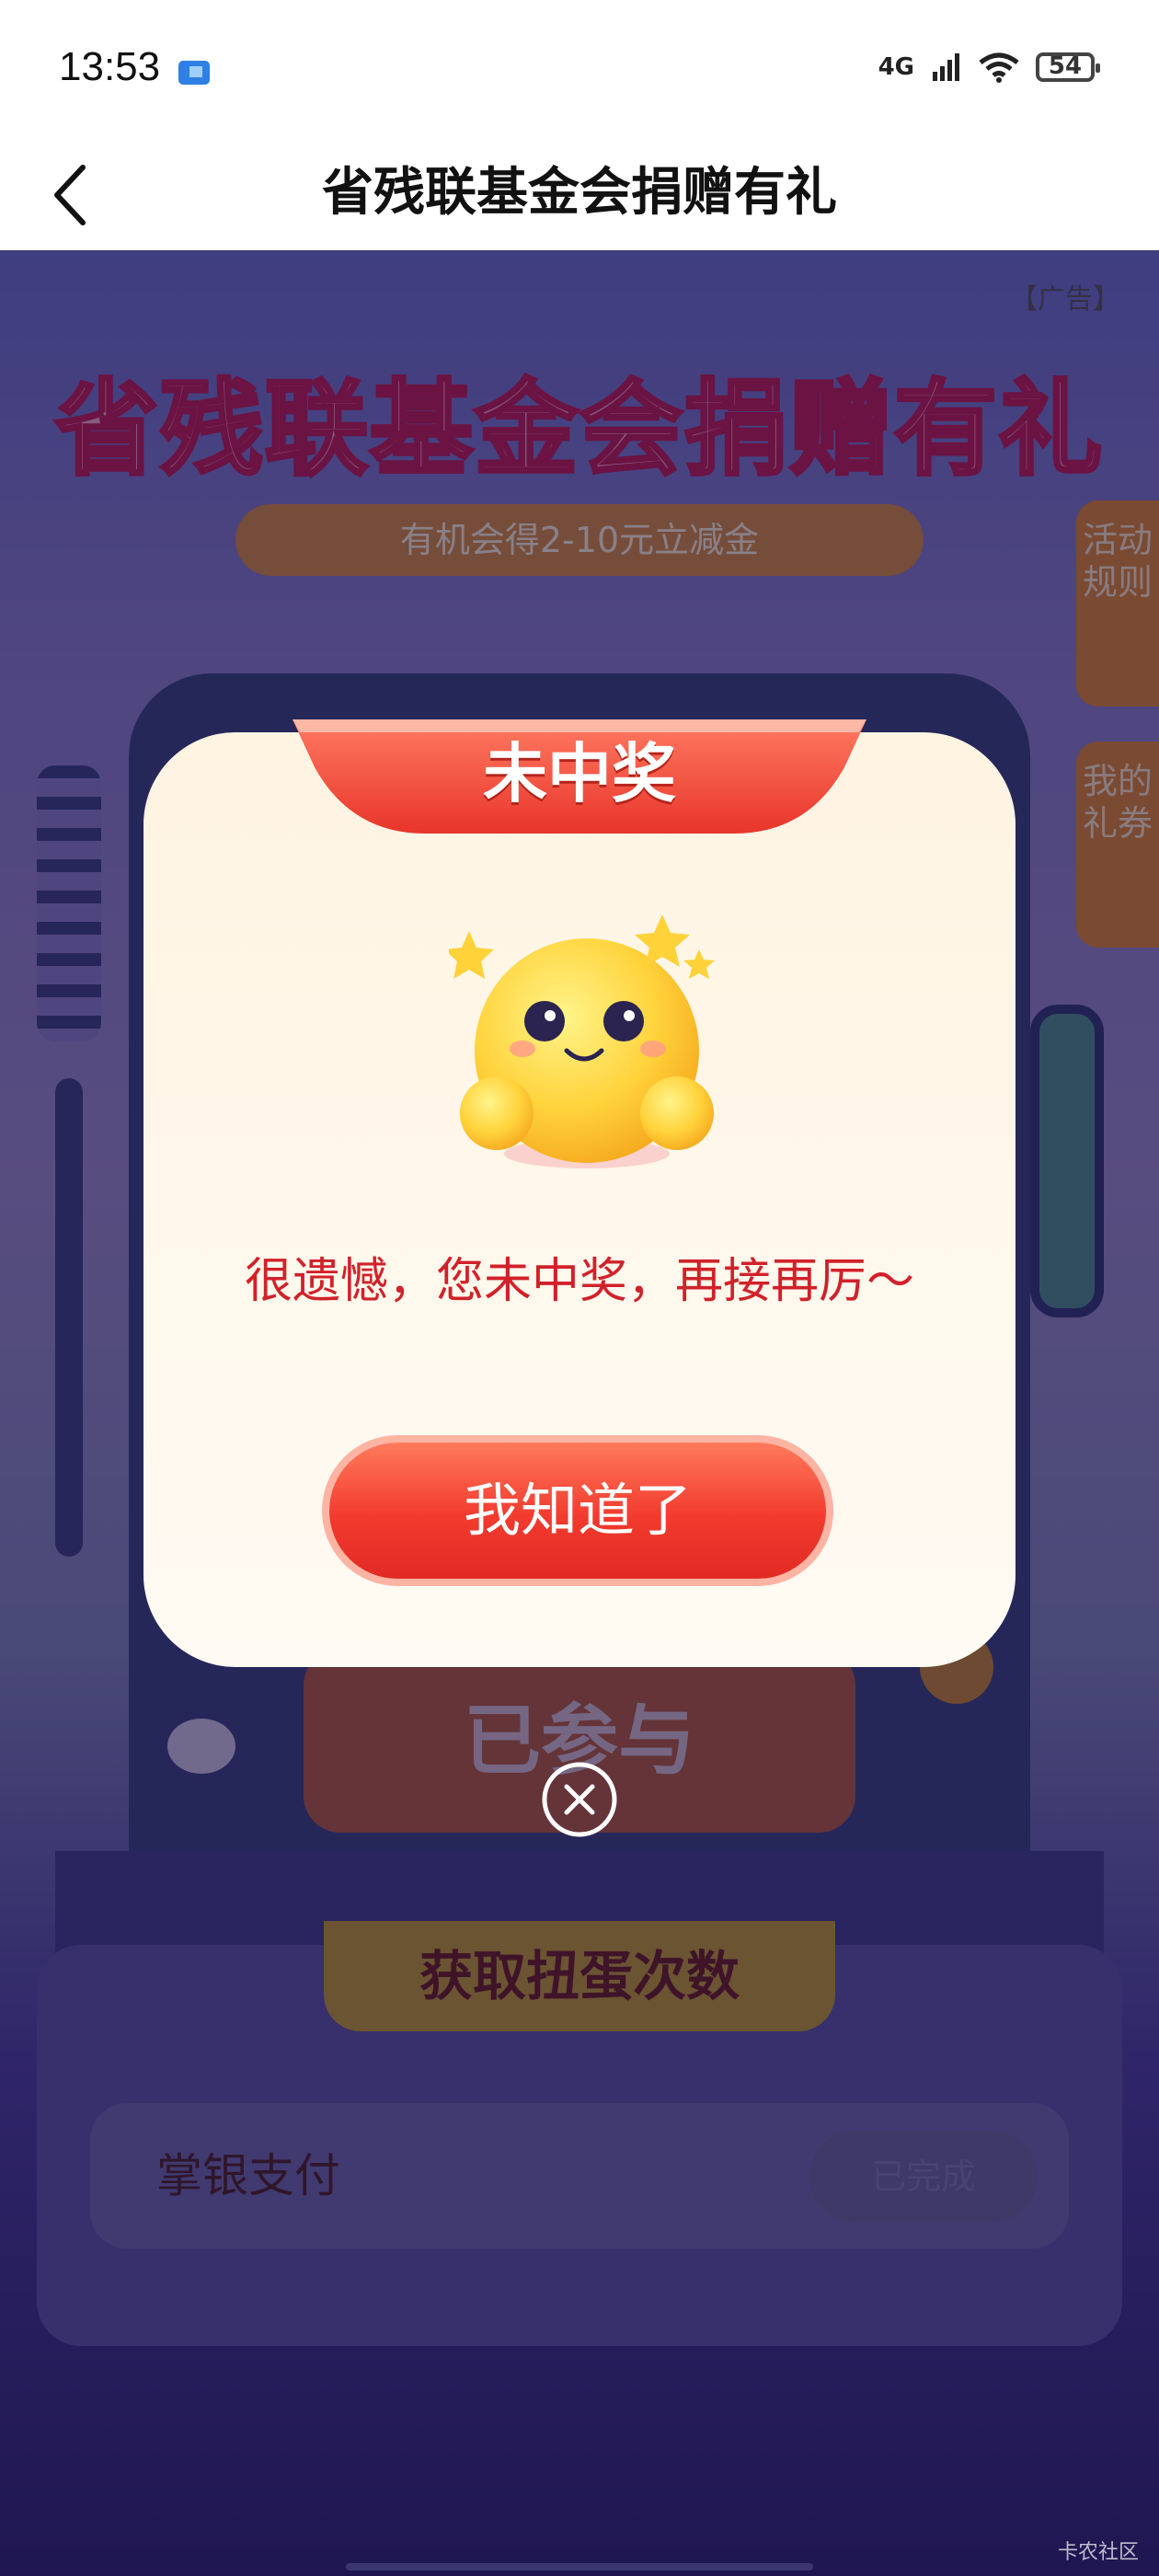 The image size is (1159, 2576). What do you see at coordinates (579, 2566) in the screenshot?
I see `home-indicator` at bounding box center [579, 2566].